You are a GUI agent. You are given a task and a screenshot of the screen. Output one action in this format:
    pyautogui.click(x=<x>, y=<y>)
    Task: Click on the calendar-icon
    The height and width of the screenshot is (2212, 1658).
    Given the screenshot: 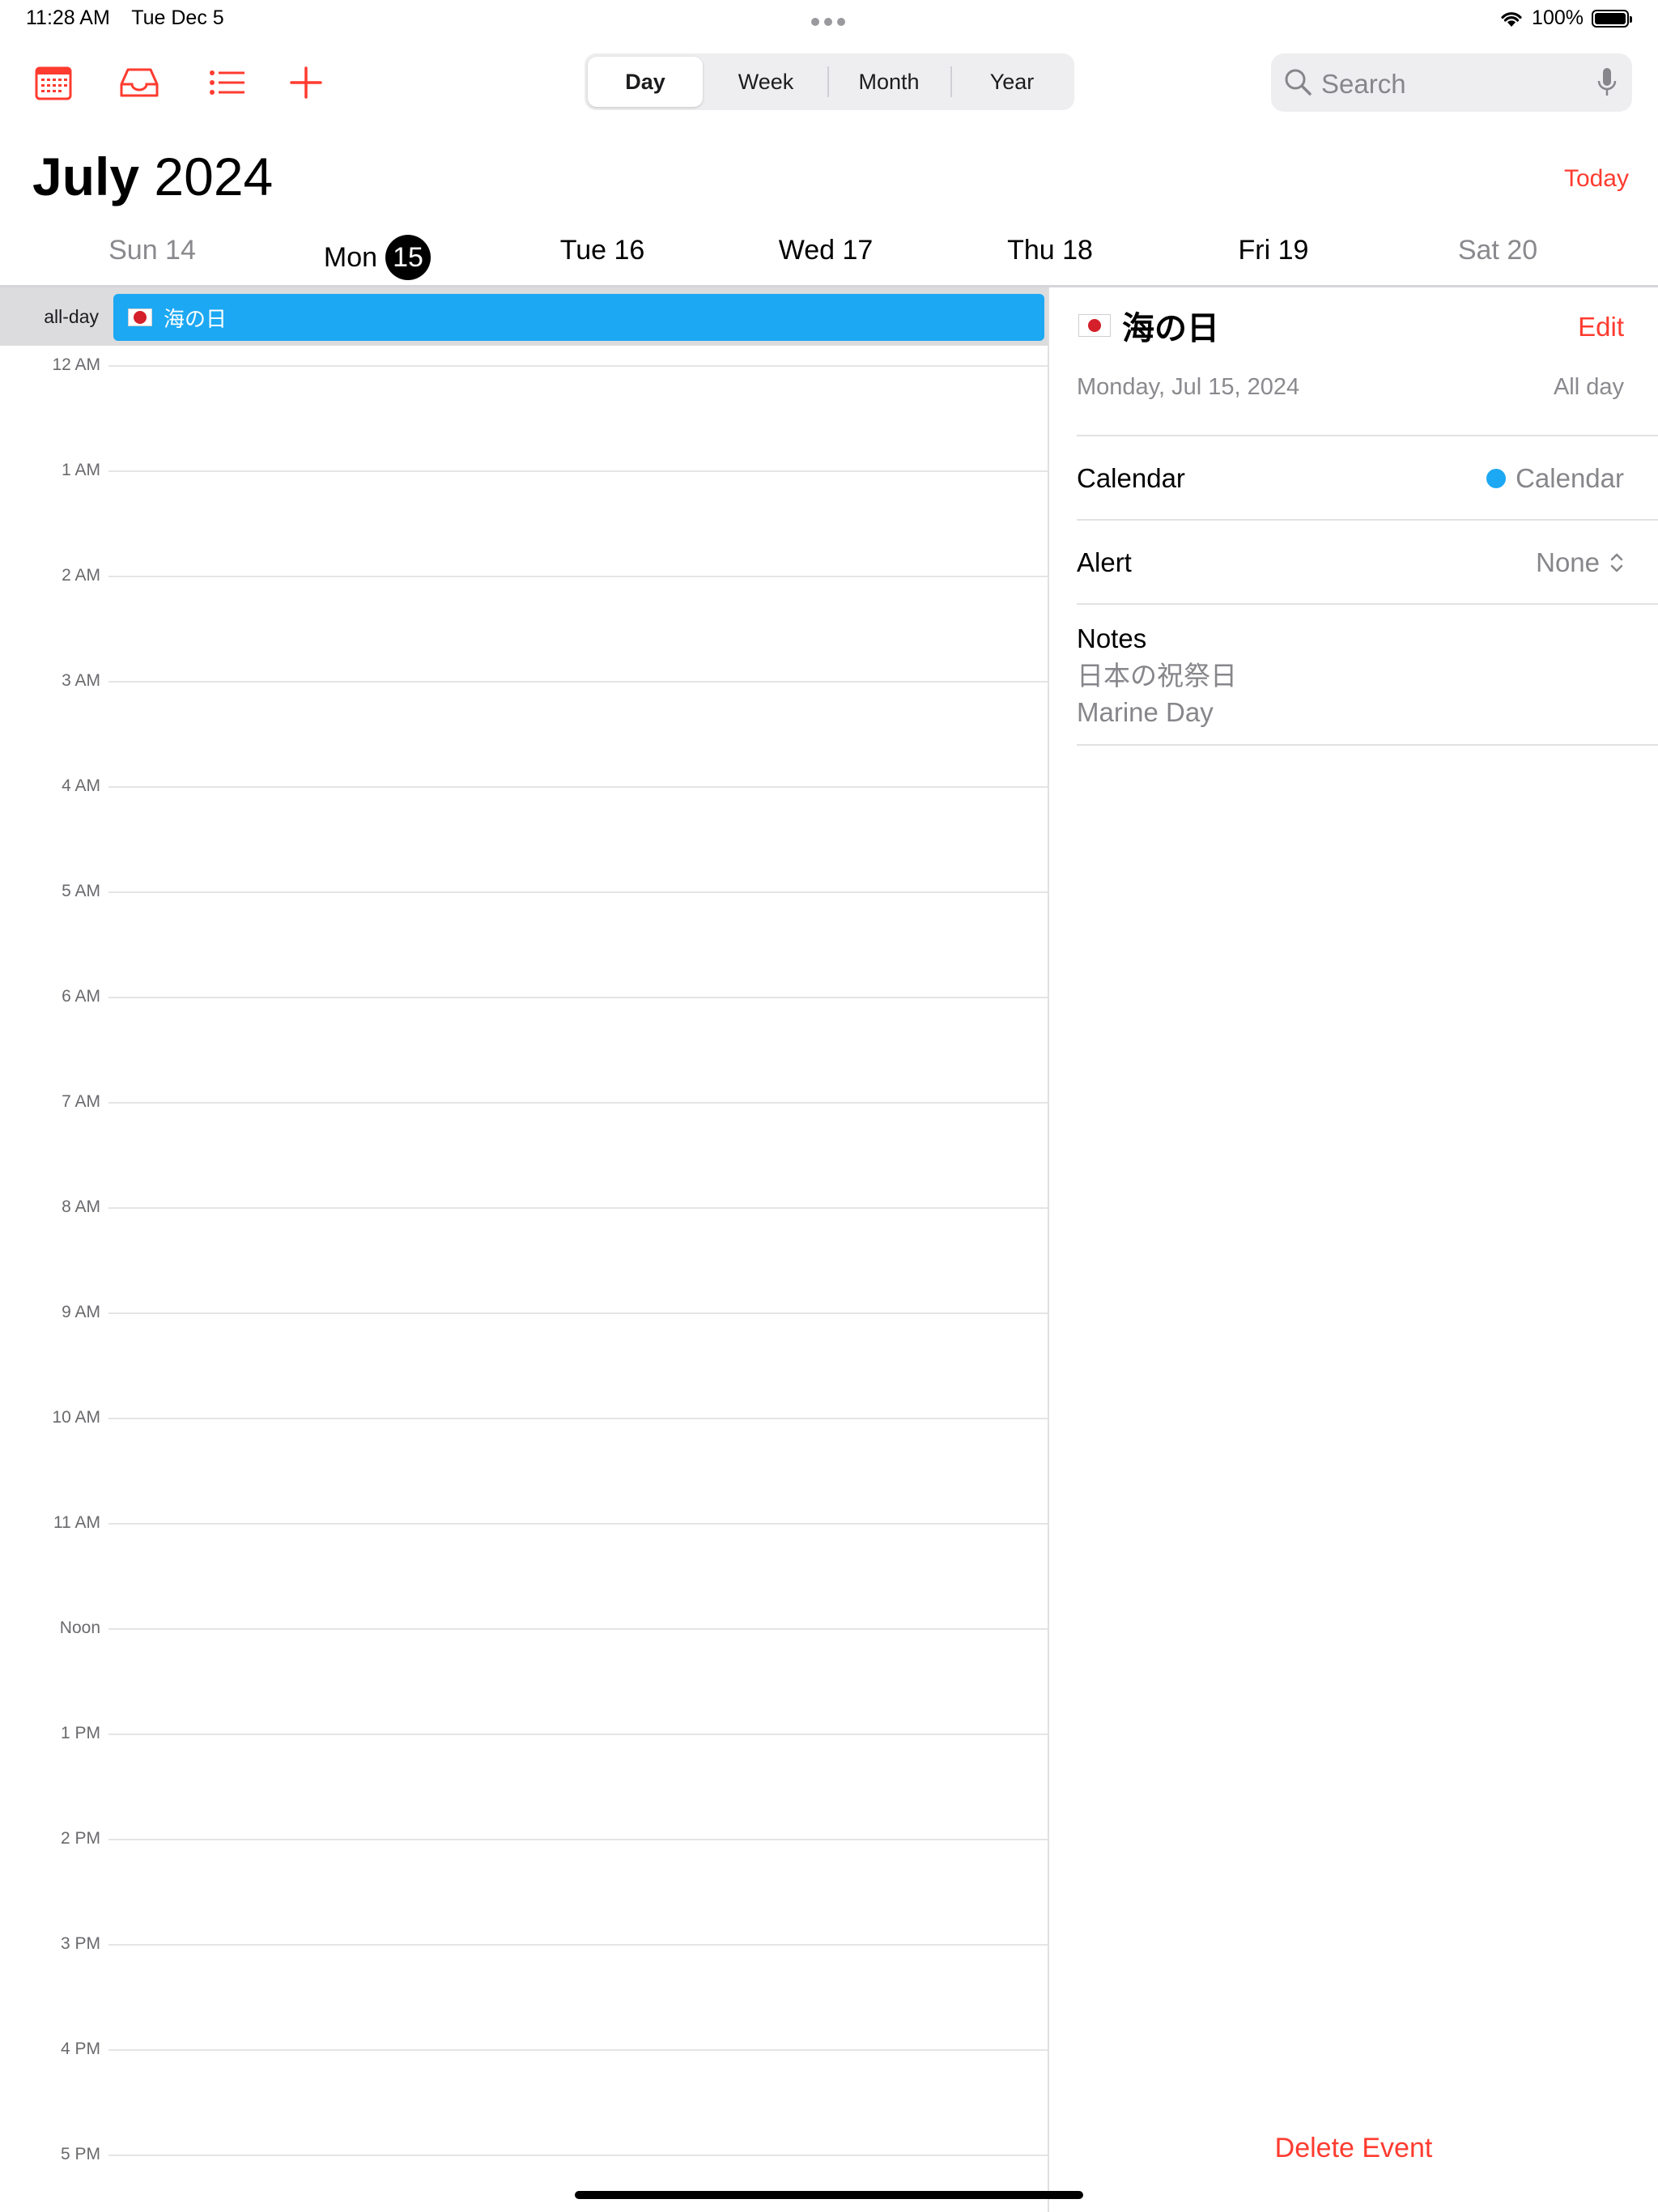 What is the action you would take?
    pyautogui.click(x=53, y=83)
    